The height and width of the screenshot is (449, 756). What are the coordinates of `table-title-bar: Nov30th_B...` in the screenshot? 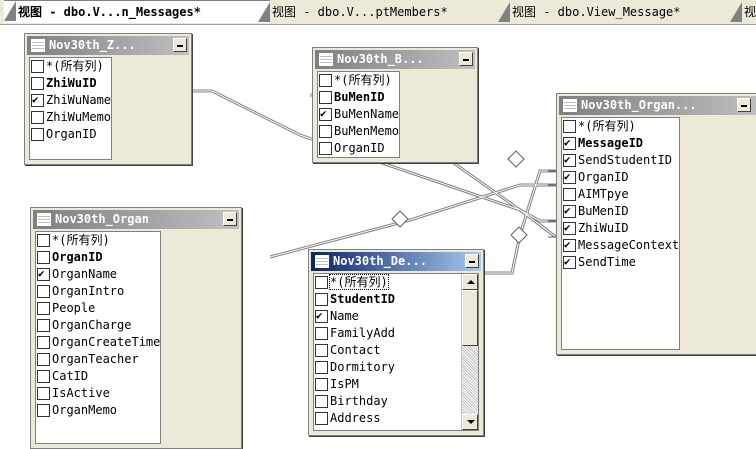 It's located at (395, 59).